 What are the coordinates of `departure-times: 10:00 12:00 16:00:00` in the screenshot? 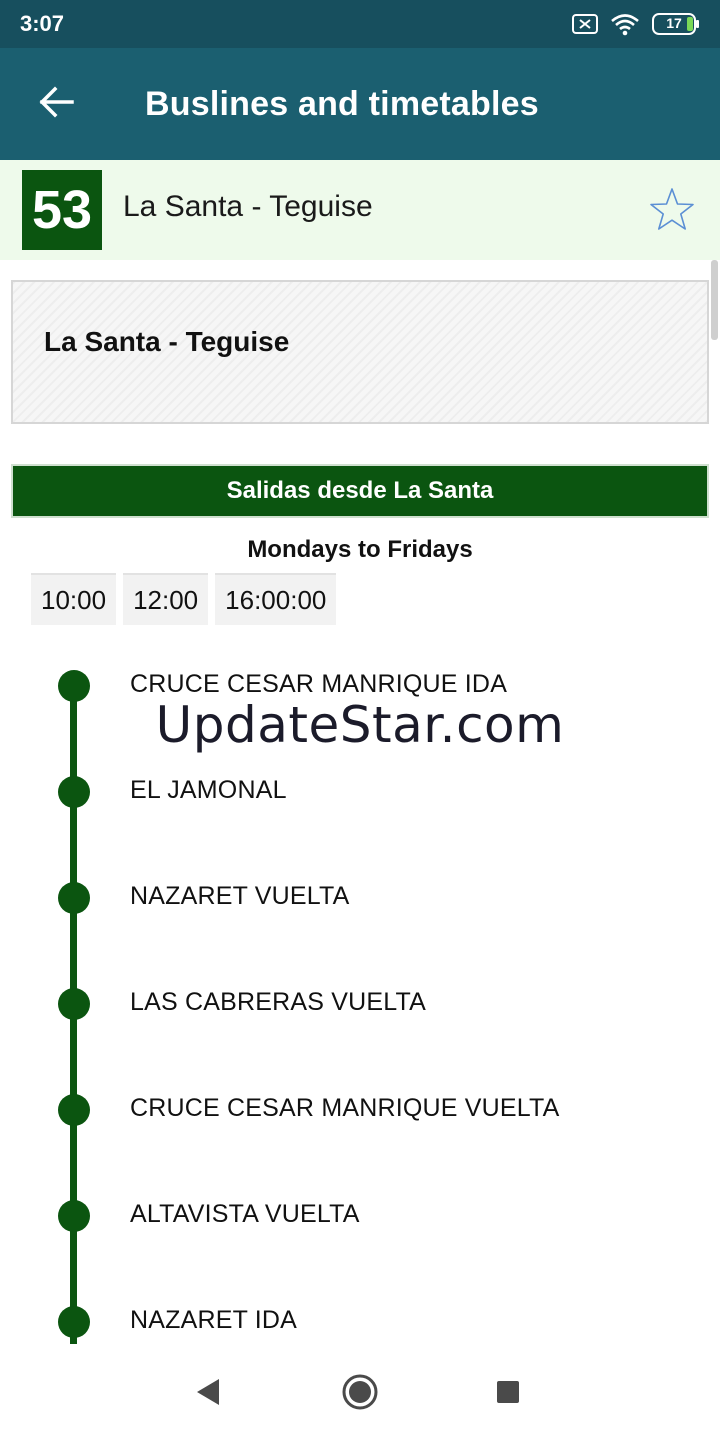 It's located at (184, 599).